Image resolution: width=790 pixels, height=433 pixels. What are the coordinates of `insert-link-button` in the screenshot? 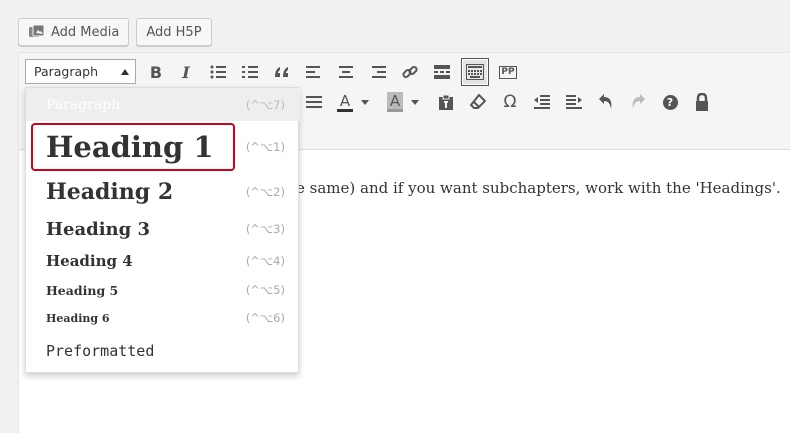 It's located at (410, 72).